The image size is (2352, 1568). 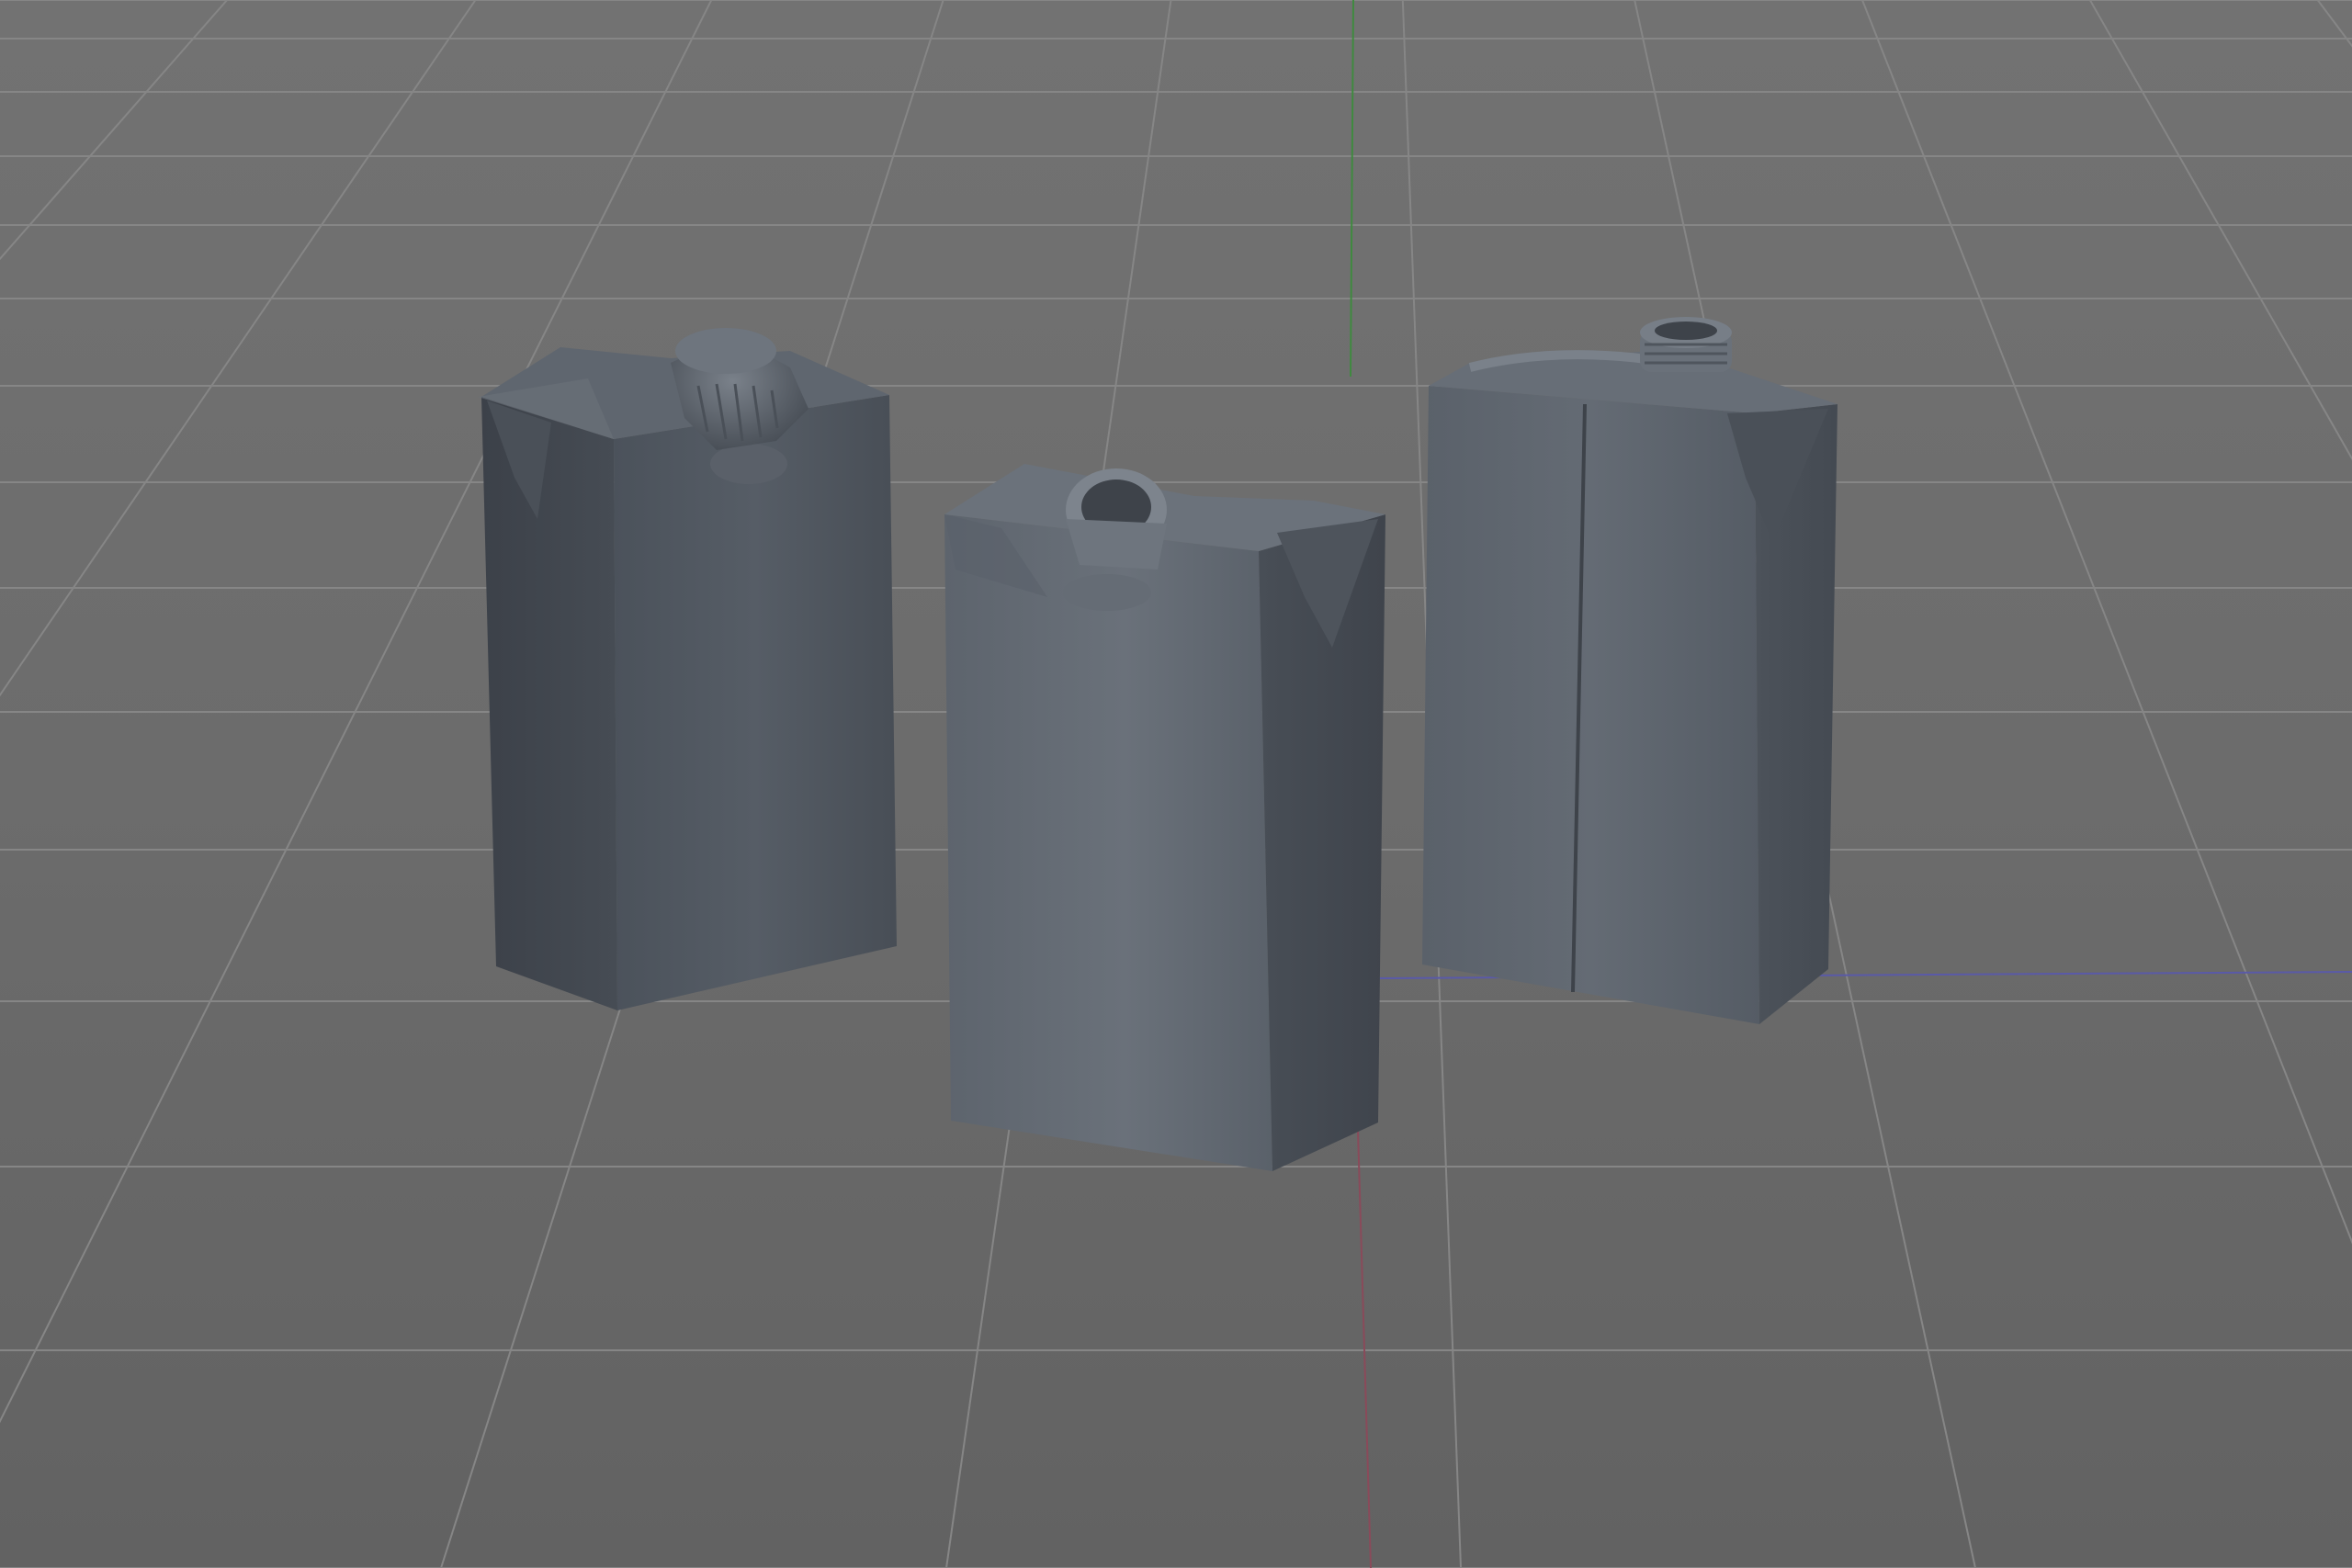 I want to click on carton-left-side-face, so click(x=549, y=704).